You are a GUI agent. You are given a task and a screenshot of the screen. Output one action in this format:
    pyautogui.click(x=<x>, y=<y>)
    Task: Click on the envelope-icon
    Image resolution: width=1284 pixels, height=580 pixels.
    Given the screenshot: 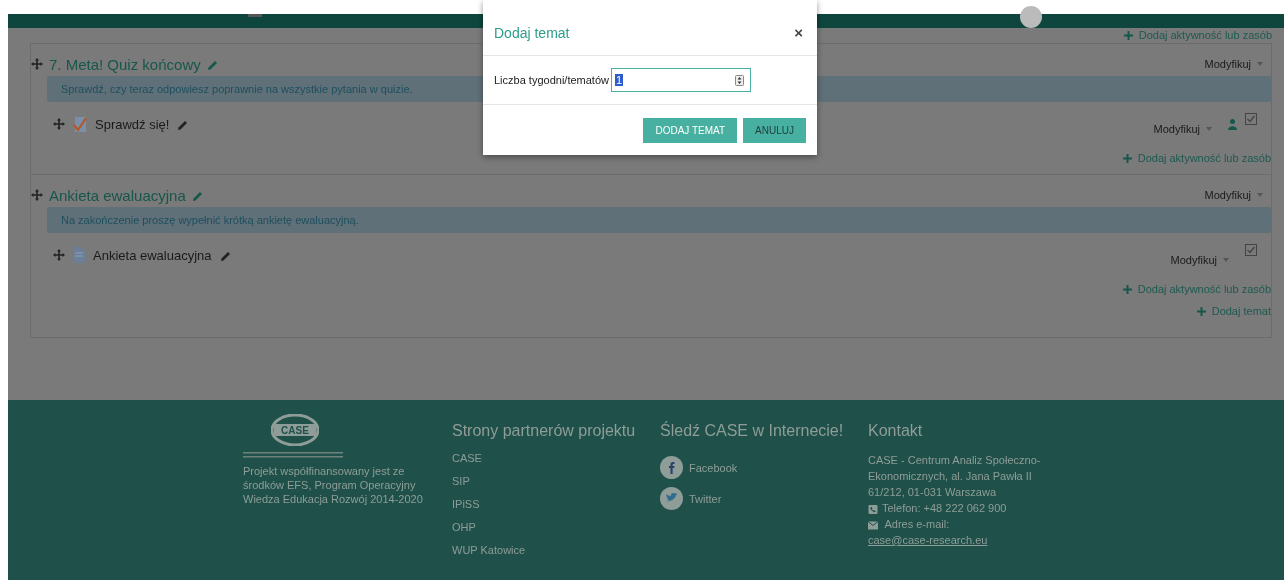 What is the action you would take?
    pyautogui.click(x=873, y=525)
    